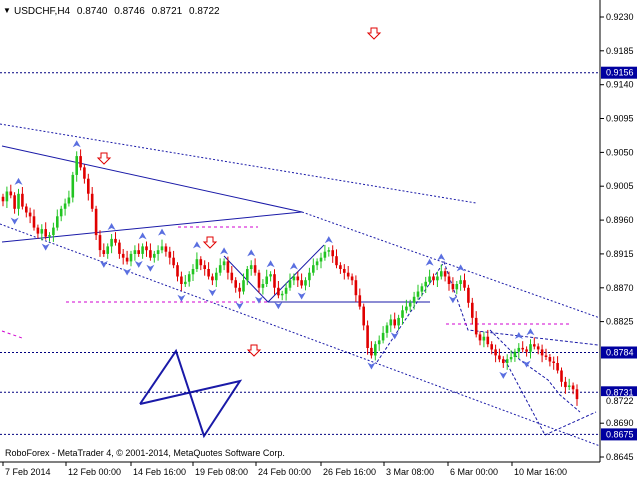  Describe the element at coordinates (94, 472) in the screenshot. I see `time-tick-label: 12 Feb 00:00` at that location.